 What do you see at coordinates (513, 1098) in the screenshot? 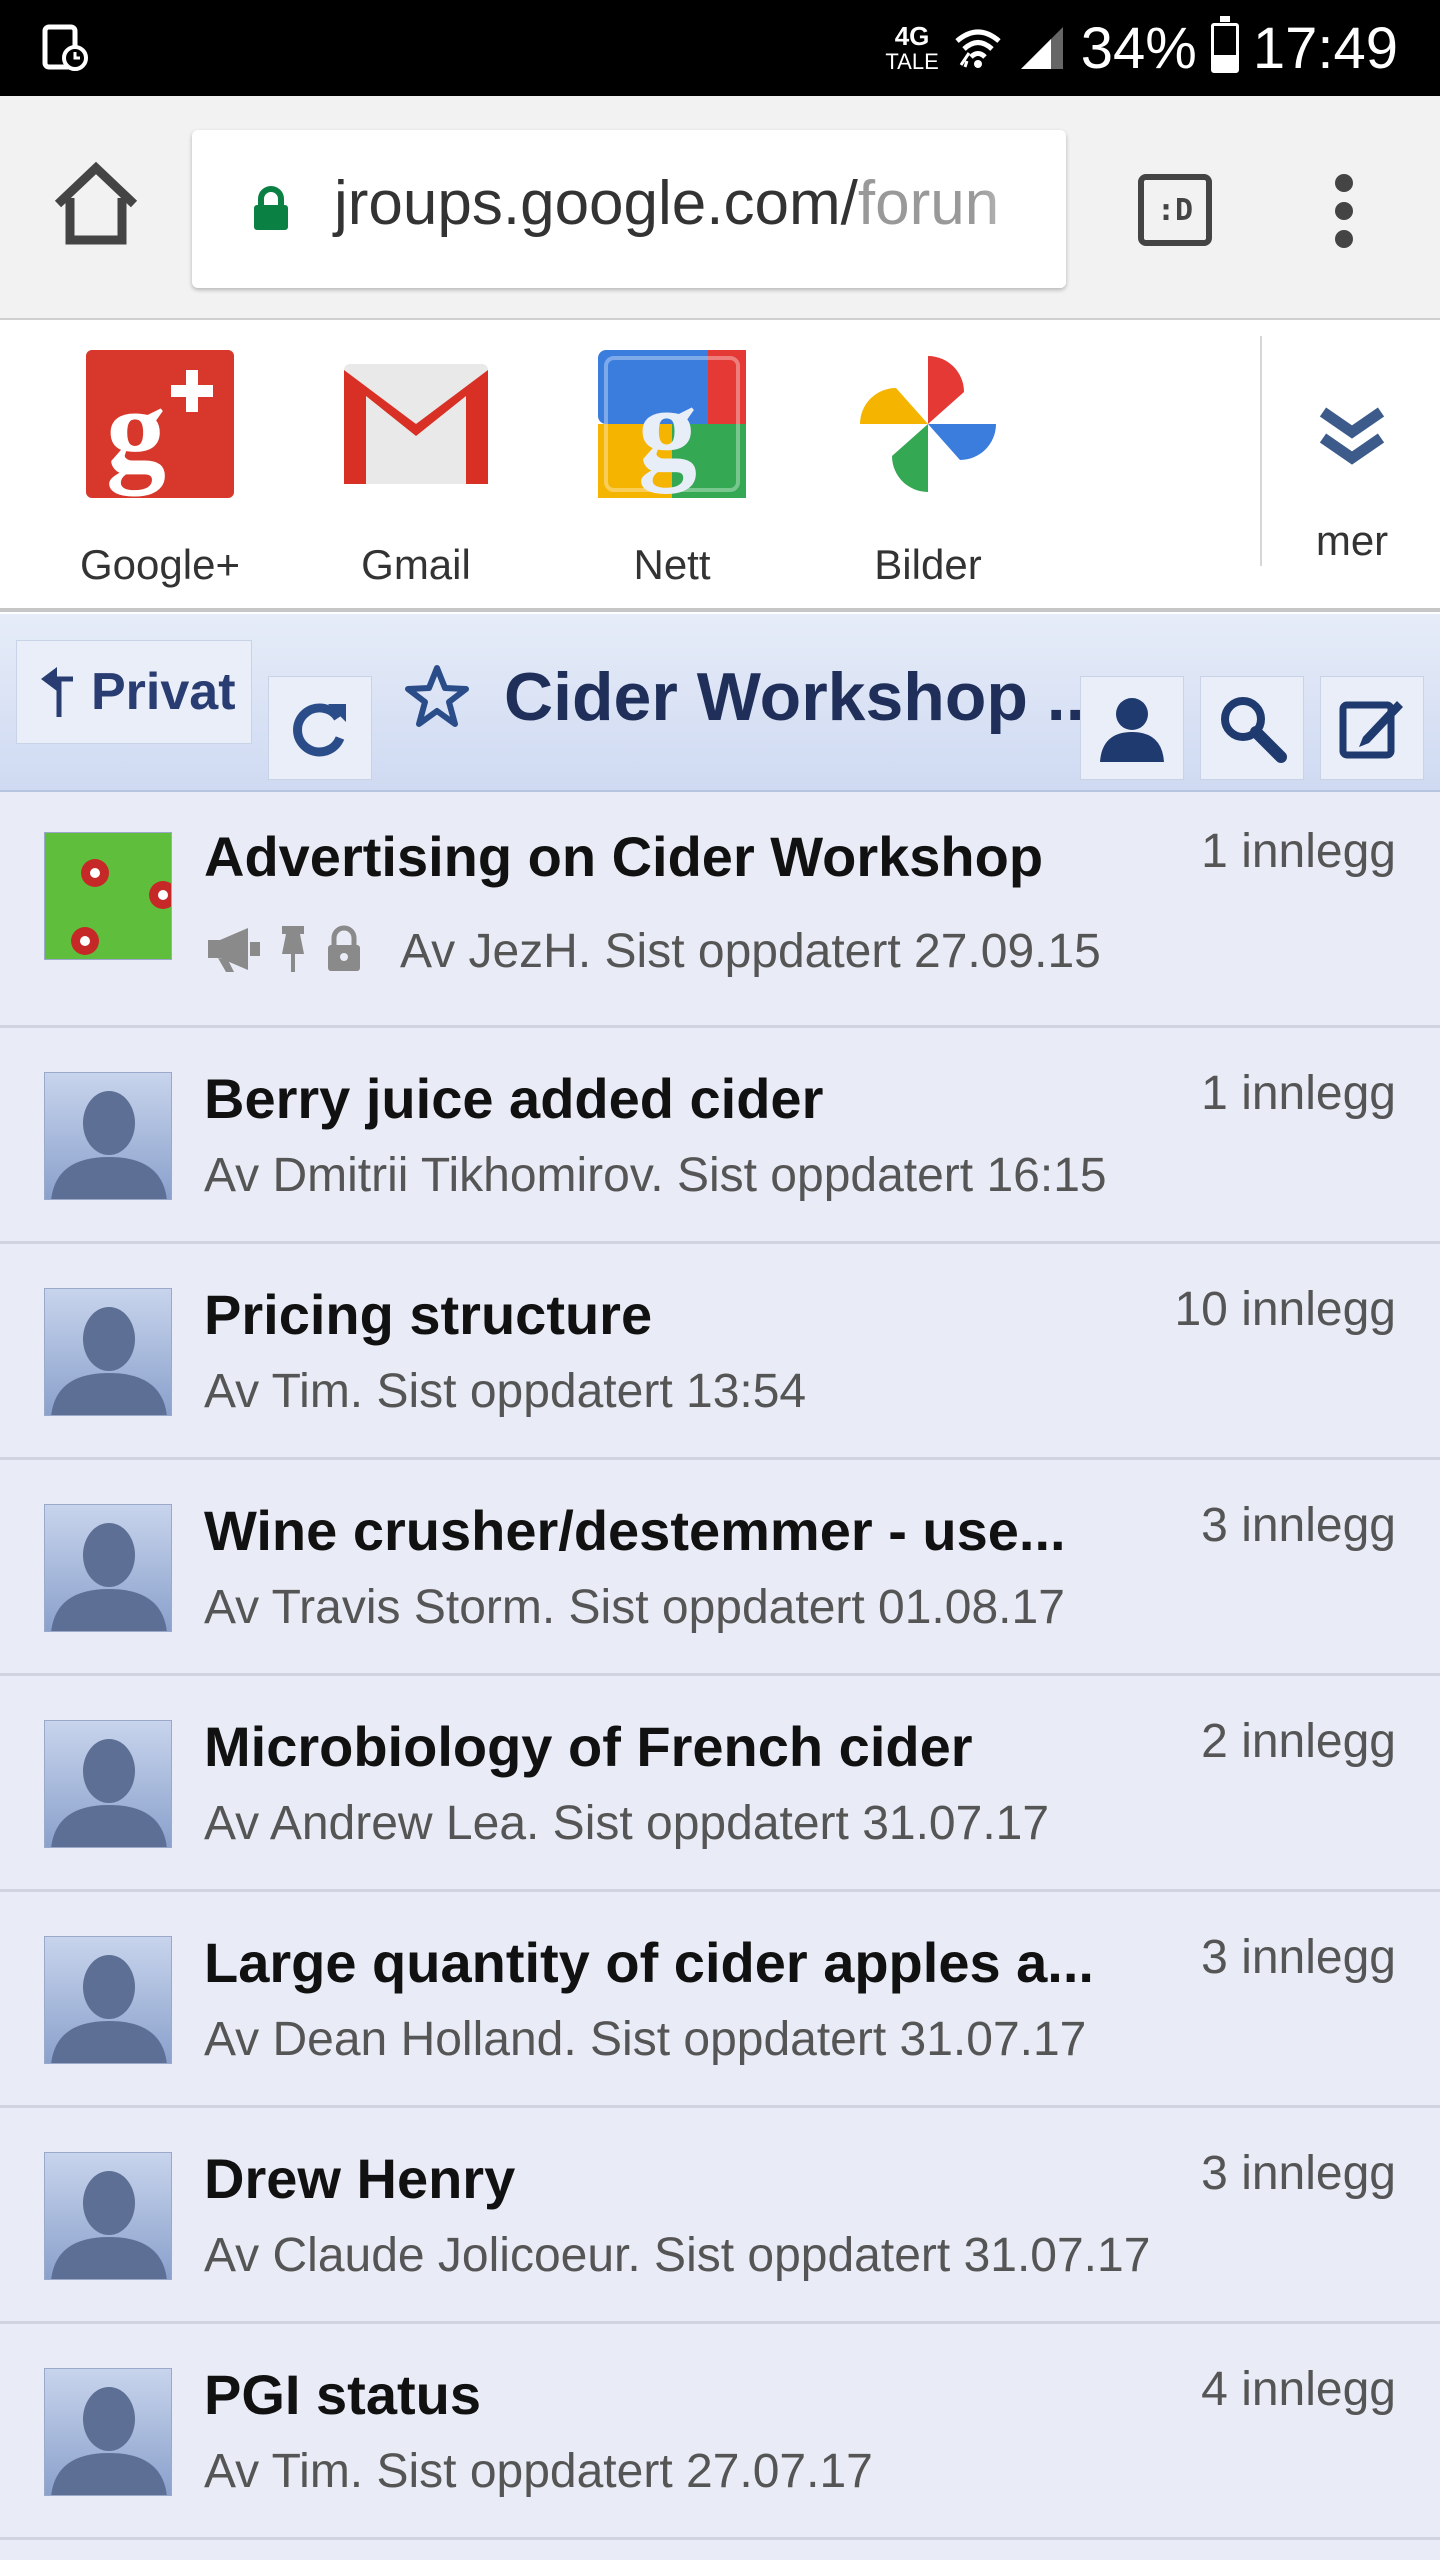
I see `topic-title: Berry juice added cider` at bounding box center [513, 1098].